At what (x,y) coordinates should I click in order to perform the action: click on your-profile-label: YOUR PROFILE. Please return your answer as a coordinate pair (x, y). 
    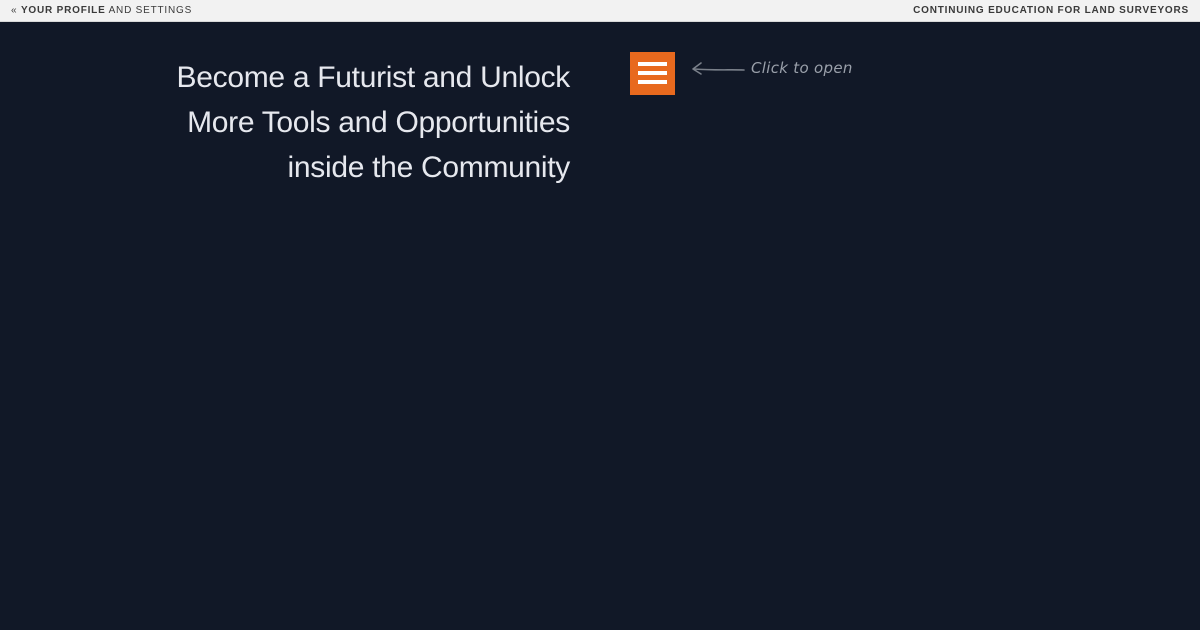
    Looking at the image, I should click on (63, 10).